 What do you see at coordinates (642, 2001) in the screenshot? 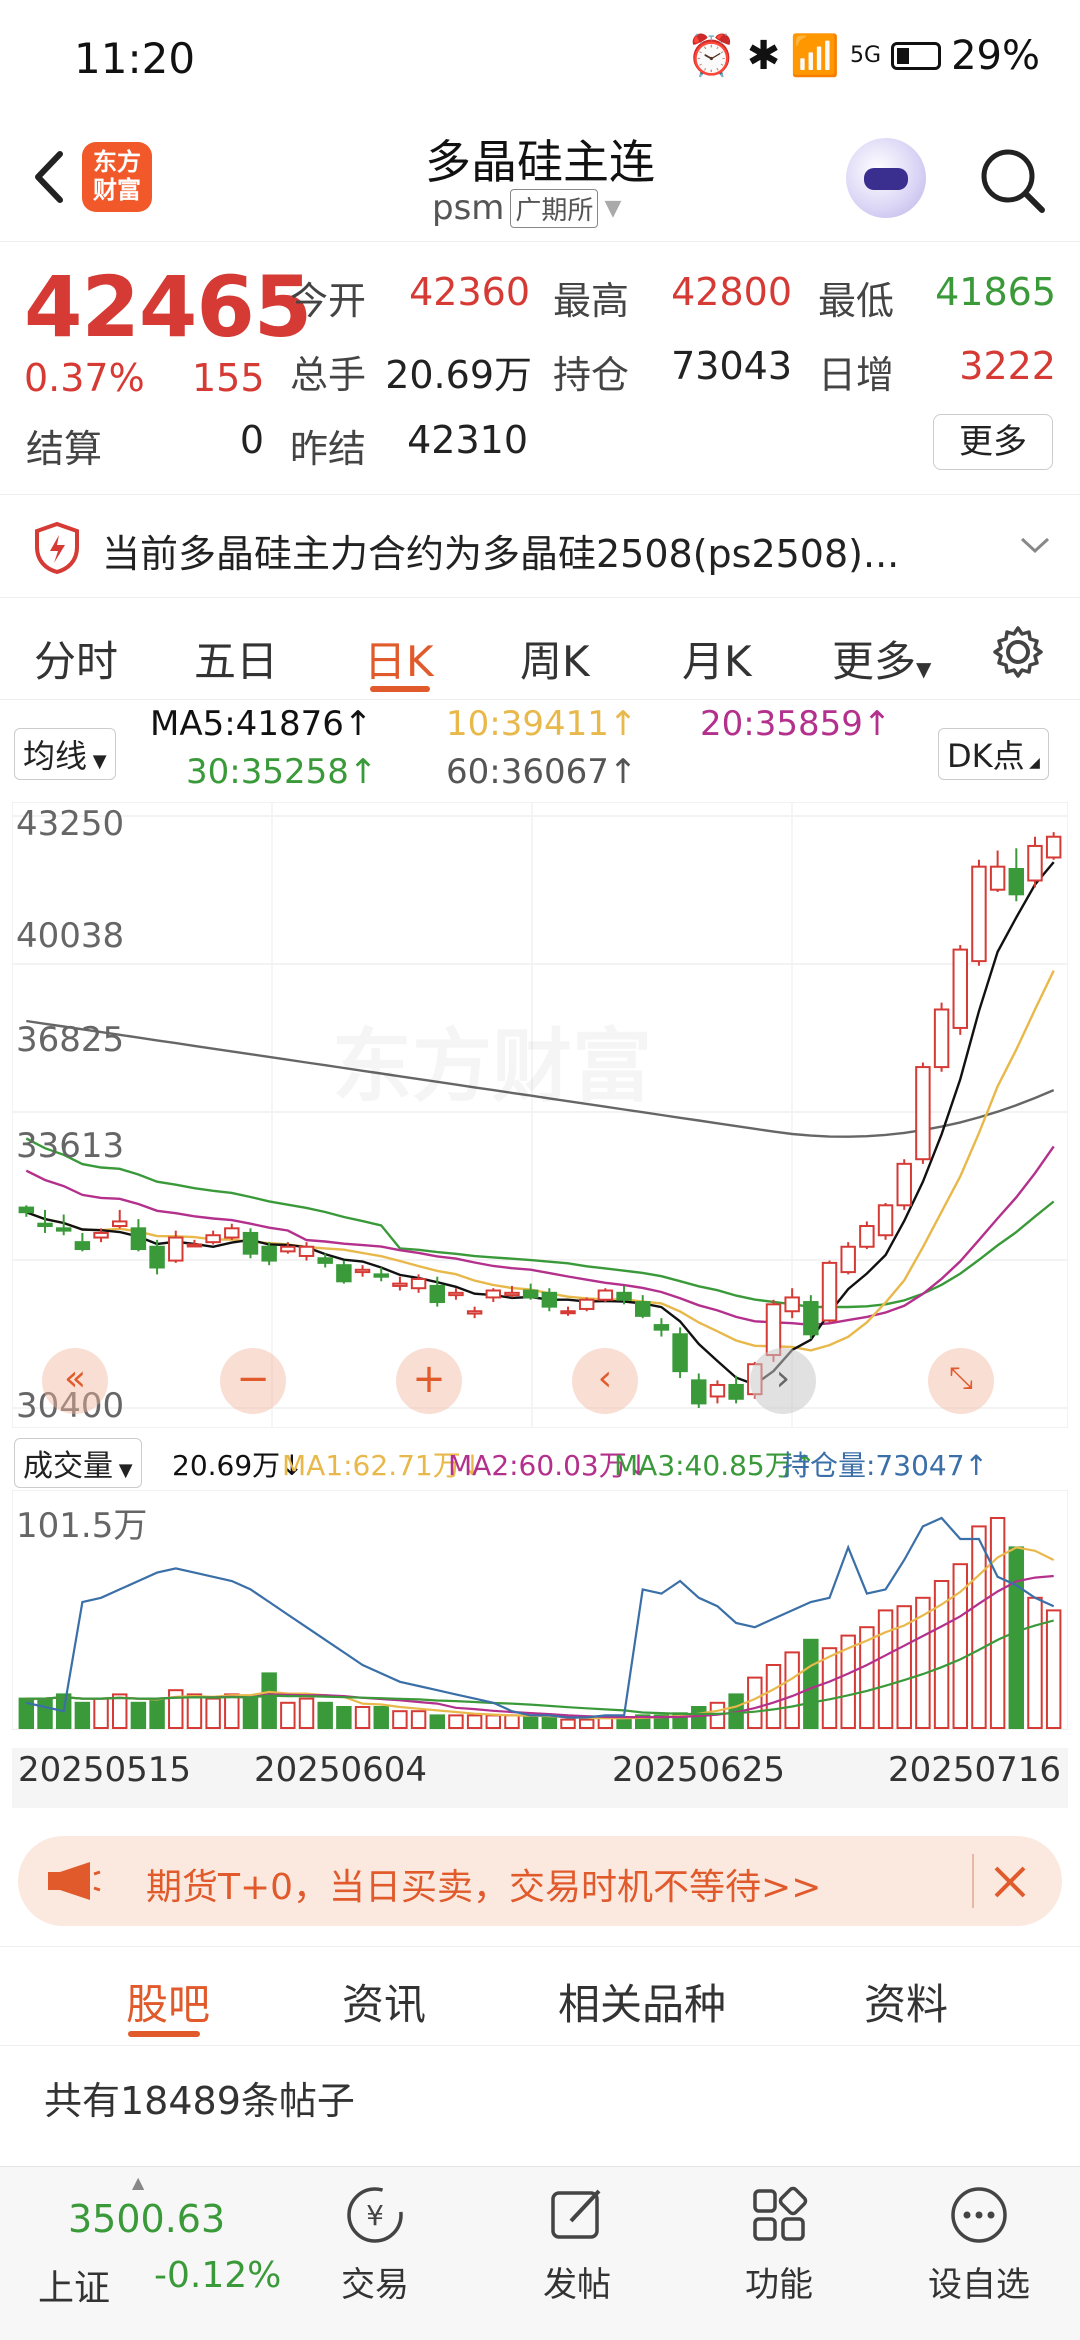
I see `tab-related: 相关品种` at bounding box center [642, 2001].